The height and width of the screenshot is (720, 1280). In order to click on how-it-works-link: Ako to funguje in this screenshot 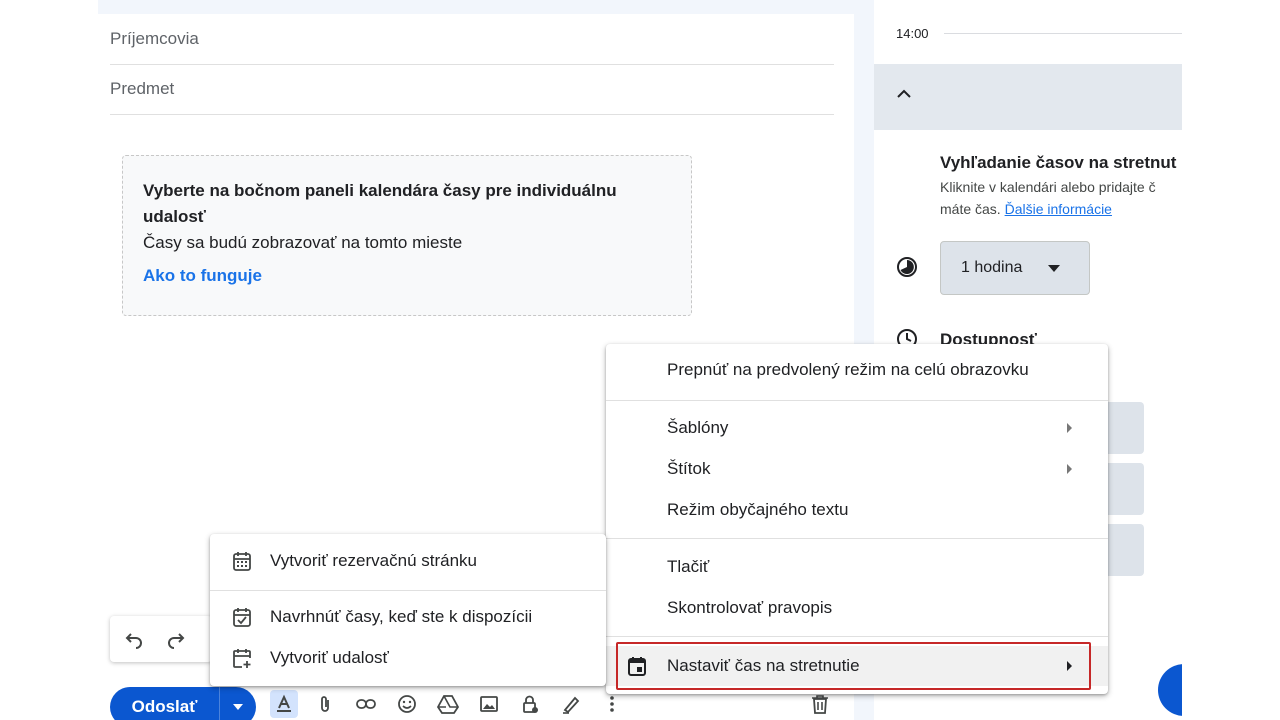, I will do `click(202, 276)`.